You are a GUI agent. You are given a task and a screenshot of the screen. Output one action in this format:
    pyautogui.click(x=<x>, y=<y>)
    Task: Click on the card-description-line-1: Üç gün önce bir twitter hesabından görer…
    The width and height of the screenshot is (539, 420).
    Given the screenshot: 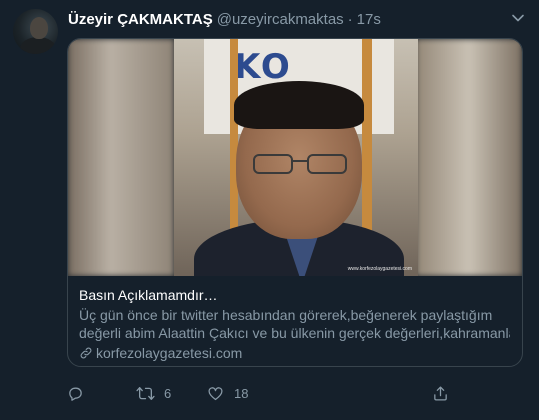 What is the action you would take?
    pyautogui.click(x=286, y=315)
    